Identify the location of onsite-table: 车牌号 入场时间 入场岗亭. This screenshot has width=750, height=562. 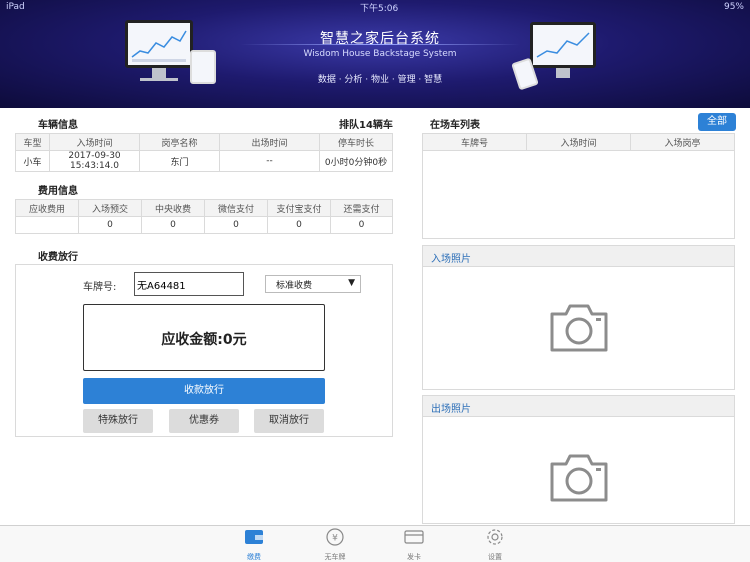
(578, 142).